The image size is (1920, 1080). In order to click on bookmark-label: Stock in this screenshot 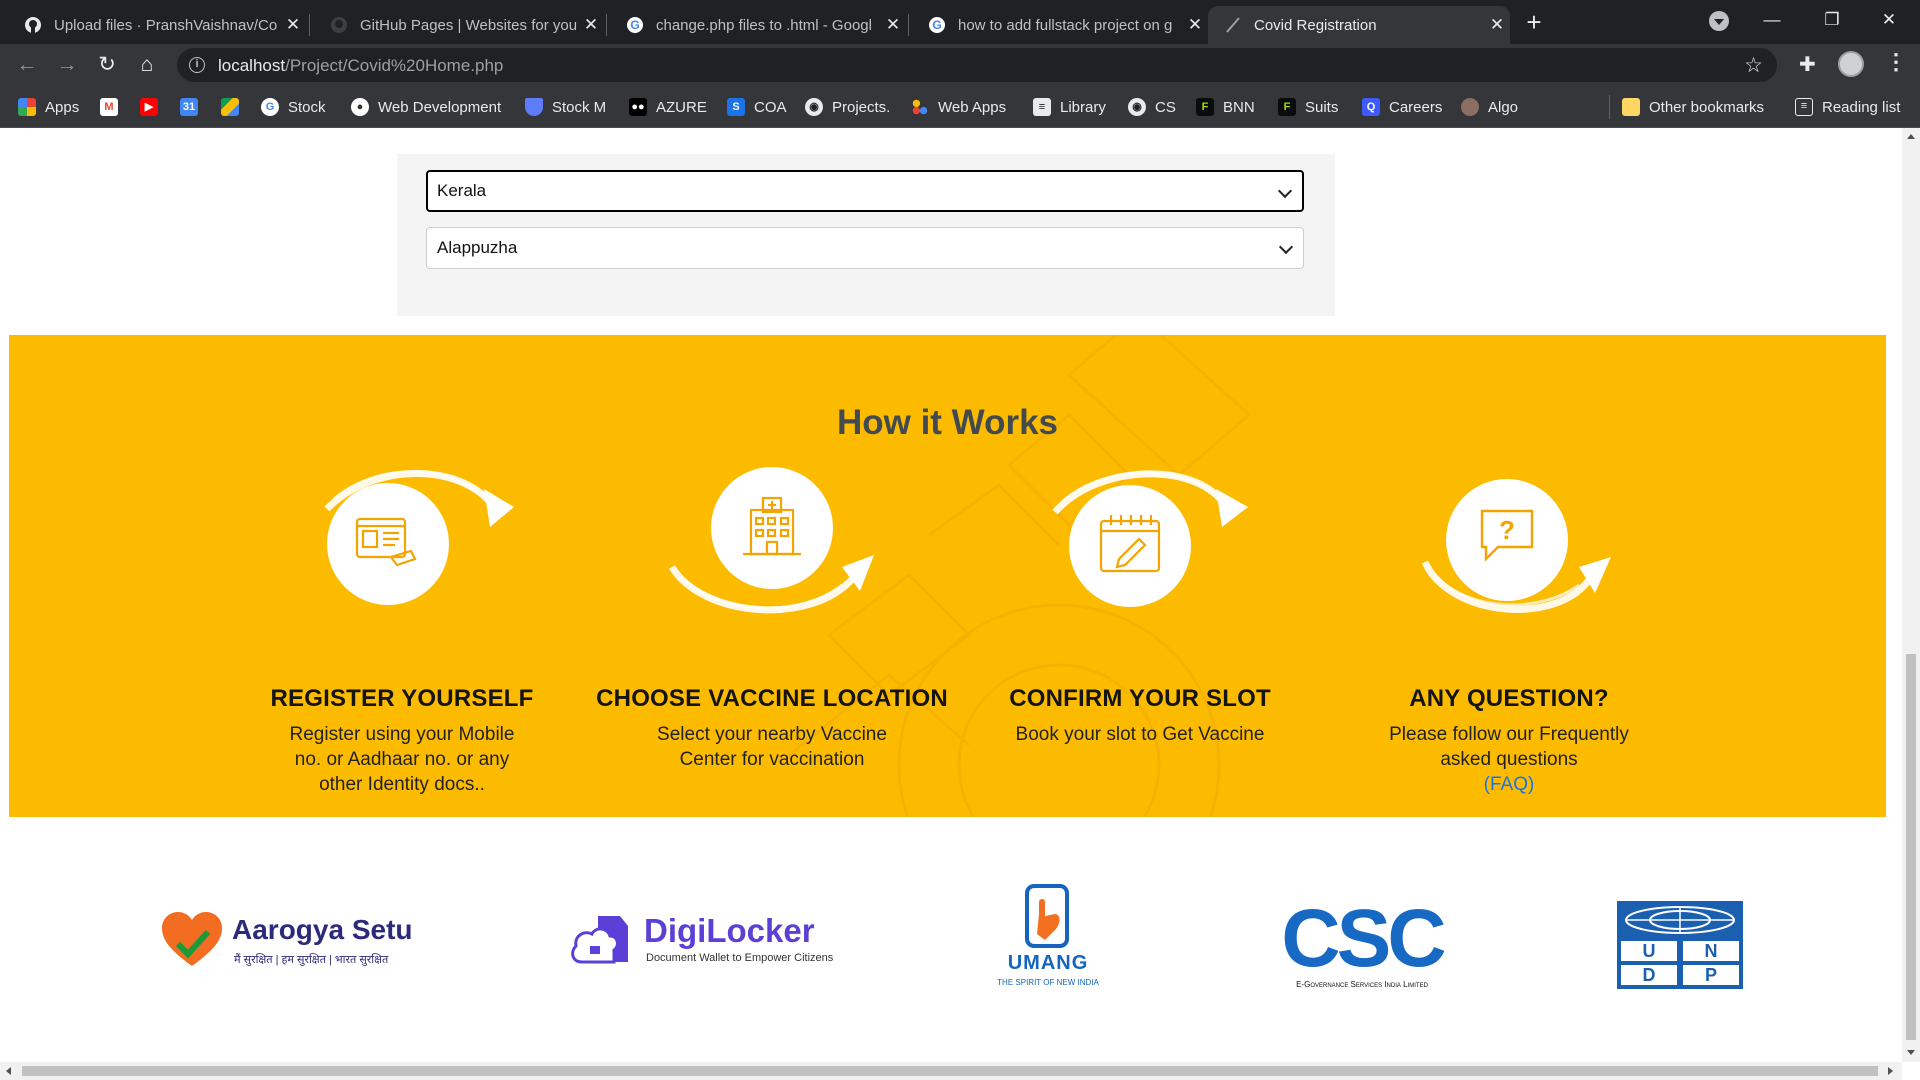, I will do `click(307, 107)`.